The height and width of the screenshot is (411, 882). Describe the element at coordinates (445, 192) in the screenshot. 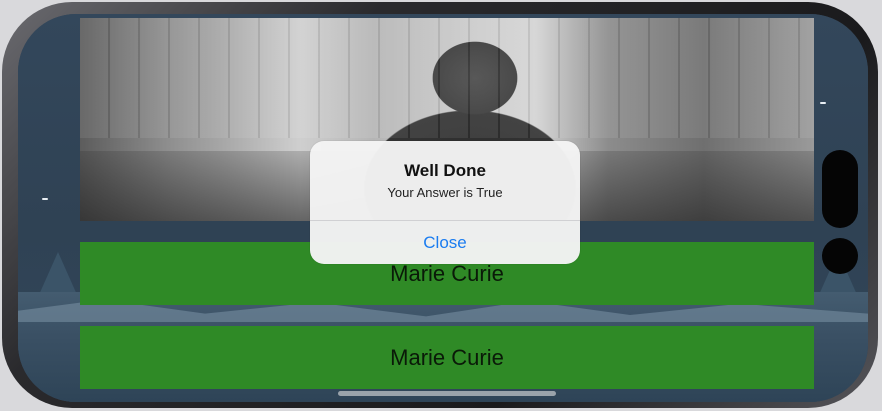

I see `alert-message: Your Answer is True` at that location.